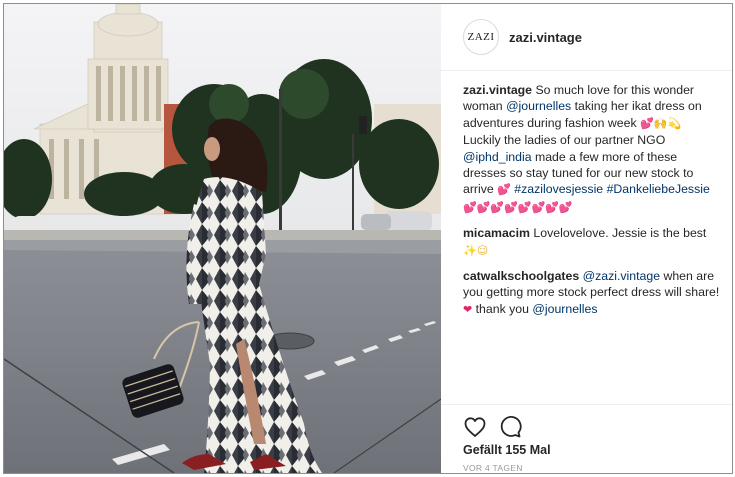 The width and height of the screenshot is (735, 477). I want to click on heart-icon, so click(475, 427).